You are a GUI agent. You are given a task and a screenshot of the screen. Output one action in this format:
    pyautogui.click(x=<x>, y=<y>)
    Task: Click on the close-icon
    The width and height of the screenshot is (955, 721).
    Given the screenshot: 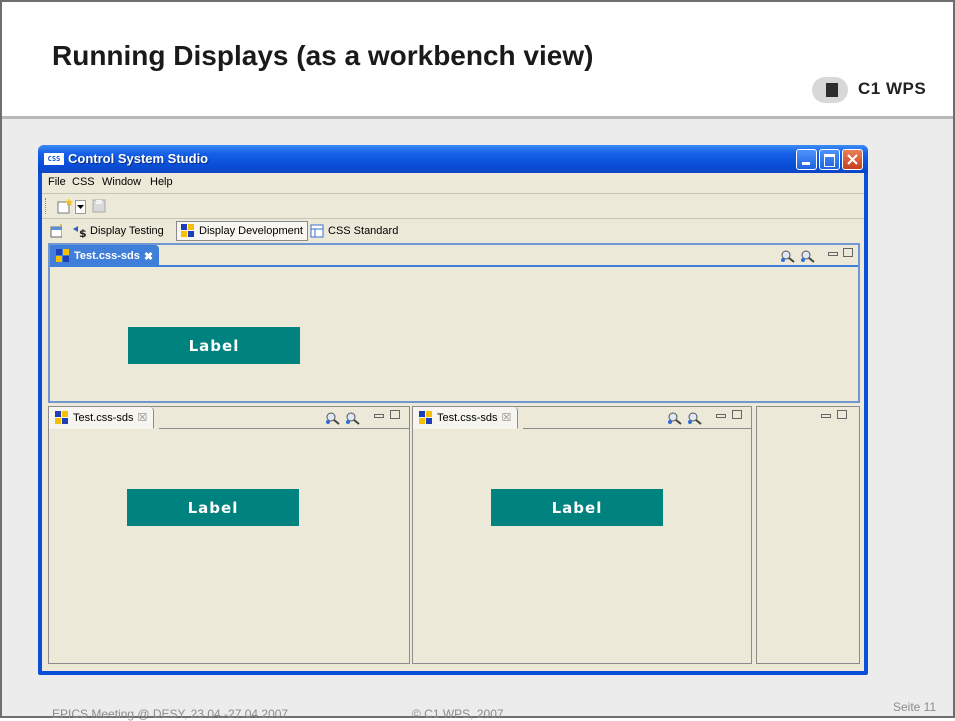 What is the action you would take?
    pyautogui.click(x=852, y=159)
    